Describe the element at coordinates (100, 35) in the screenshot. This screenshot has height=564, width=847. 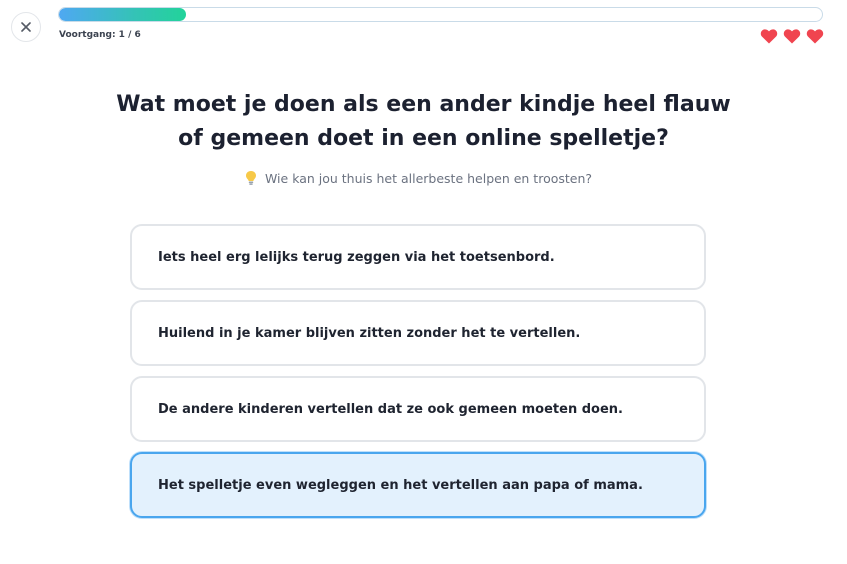
I see `progress-label: Voortgang: 1 / 6` at that location.